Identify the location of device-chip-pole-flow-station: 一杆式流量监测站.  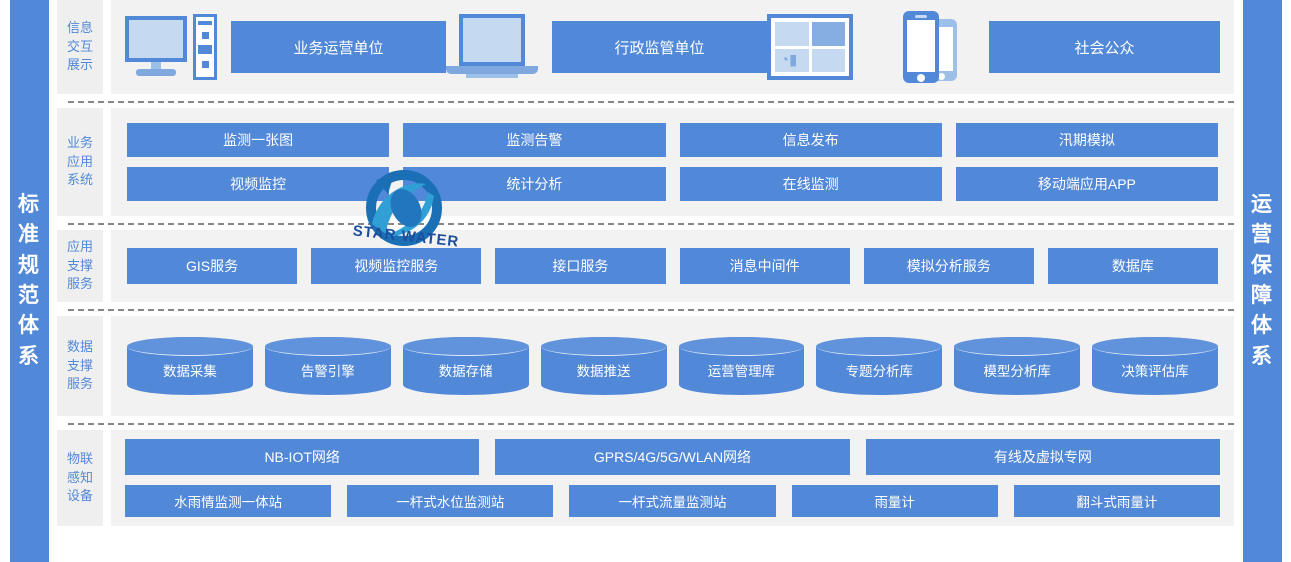
(672, 501).